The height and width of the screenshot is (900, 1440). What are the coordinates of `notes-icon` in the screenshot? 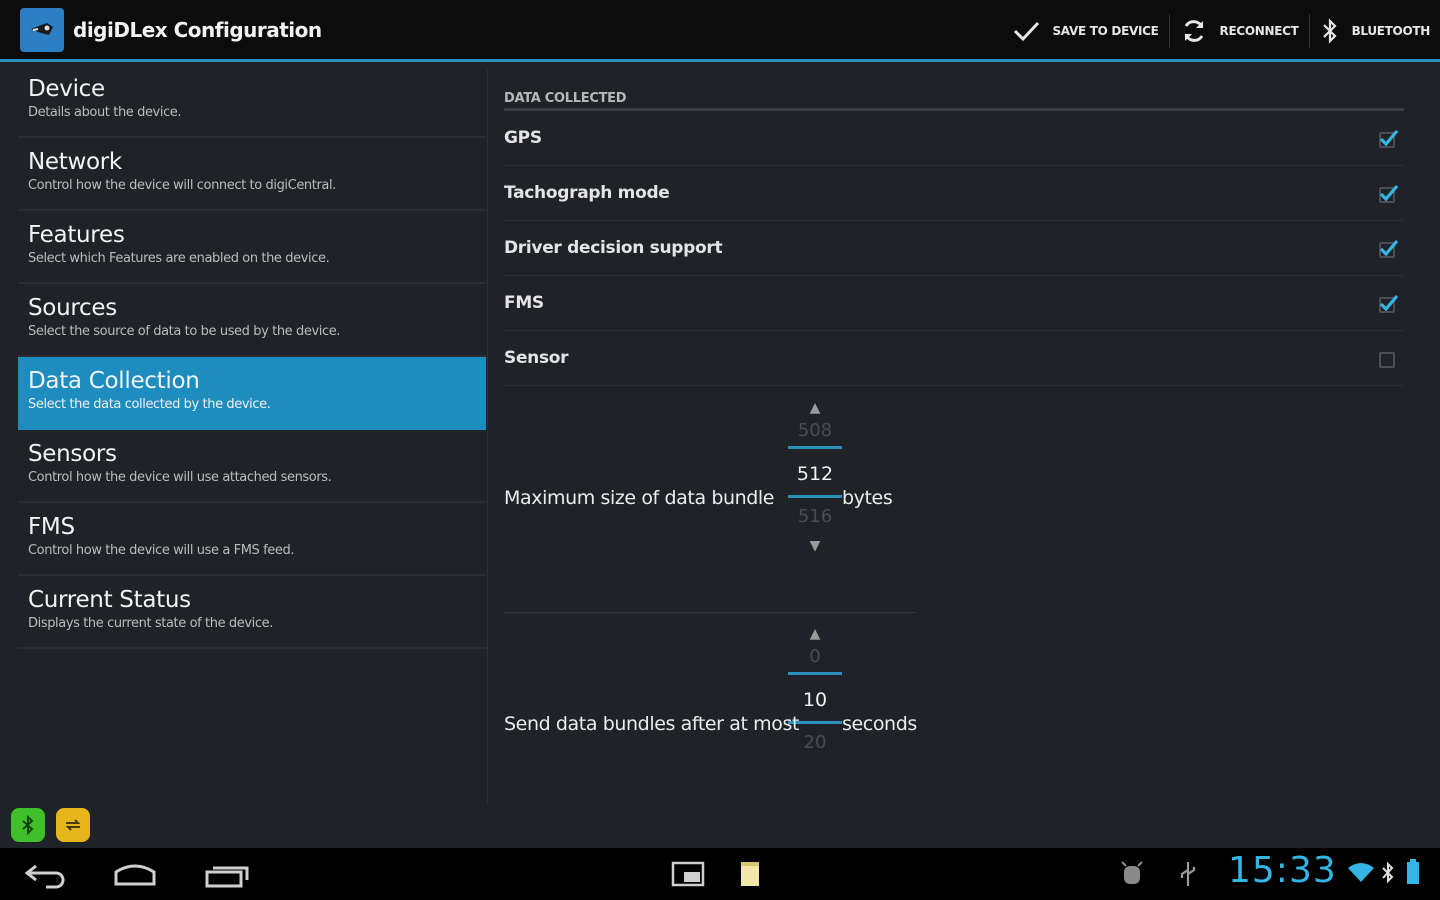 It's located at (750, 874).